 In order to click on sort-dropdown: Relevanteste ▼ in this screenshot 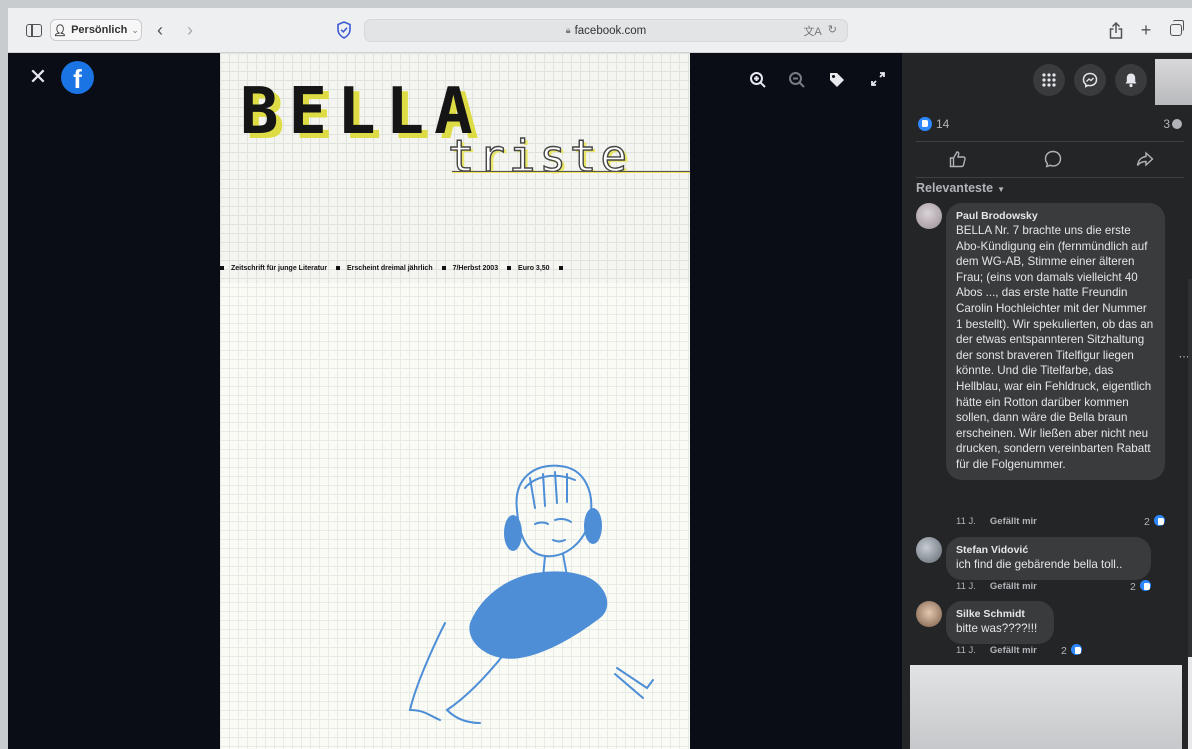, I will do `click(960, 188)`.